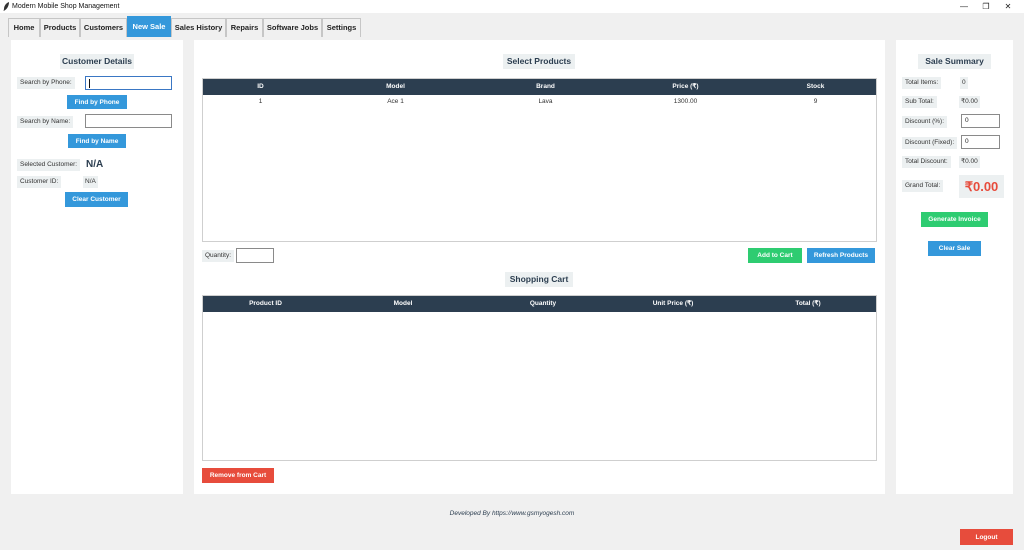  I want to click on cell-price: 1300.00, so click(685, 101).